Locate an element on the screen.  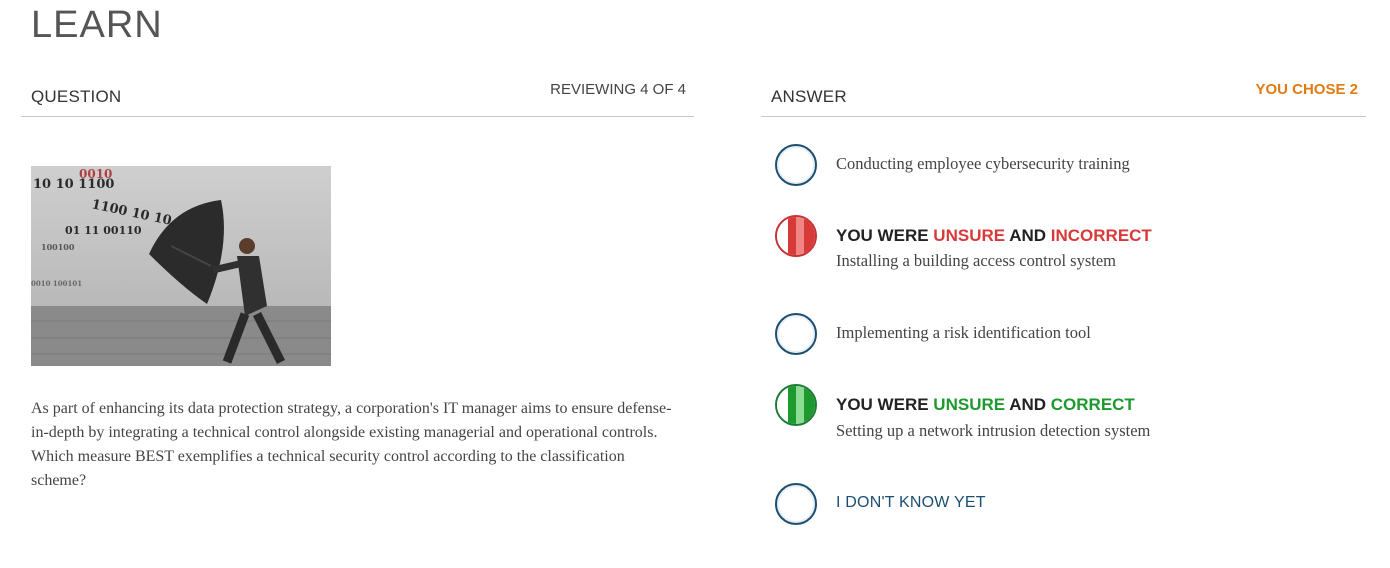
answer-header: ANSWER YOU CHOSE 2 is located at coordinates (1063, 97).